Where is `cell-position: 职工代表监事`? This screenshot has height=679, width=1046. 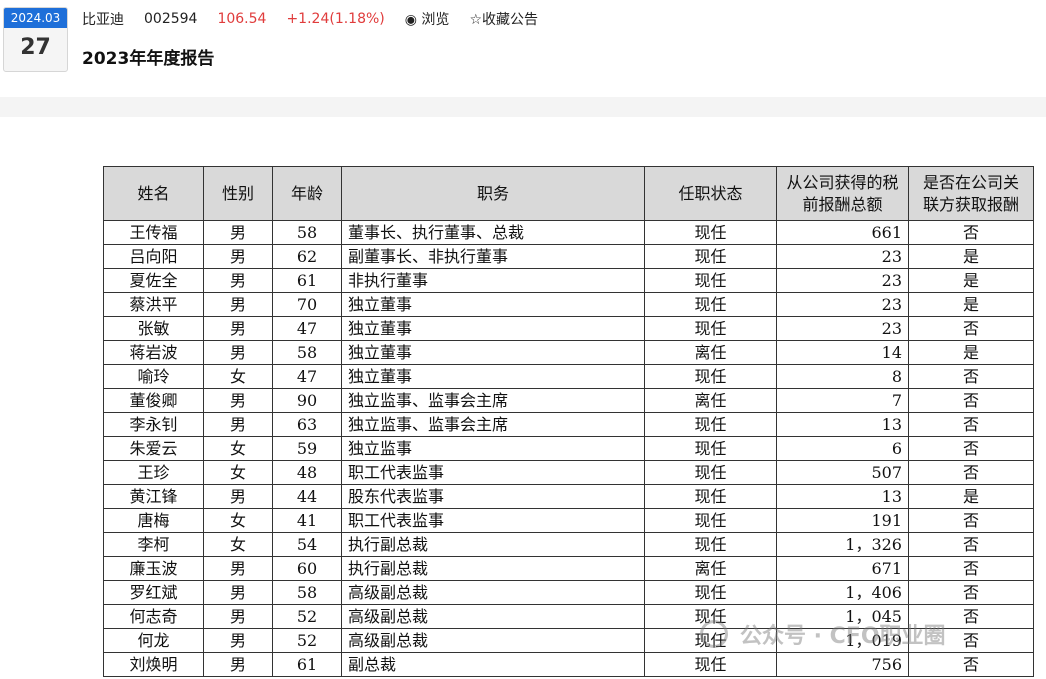
cell-position: 职工代表监事 is located at coordinates (493, 520).